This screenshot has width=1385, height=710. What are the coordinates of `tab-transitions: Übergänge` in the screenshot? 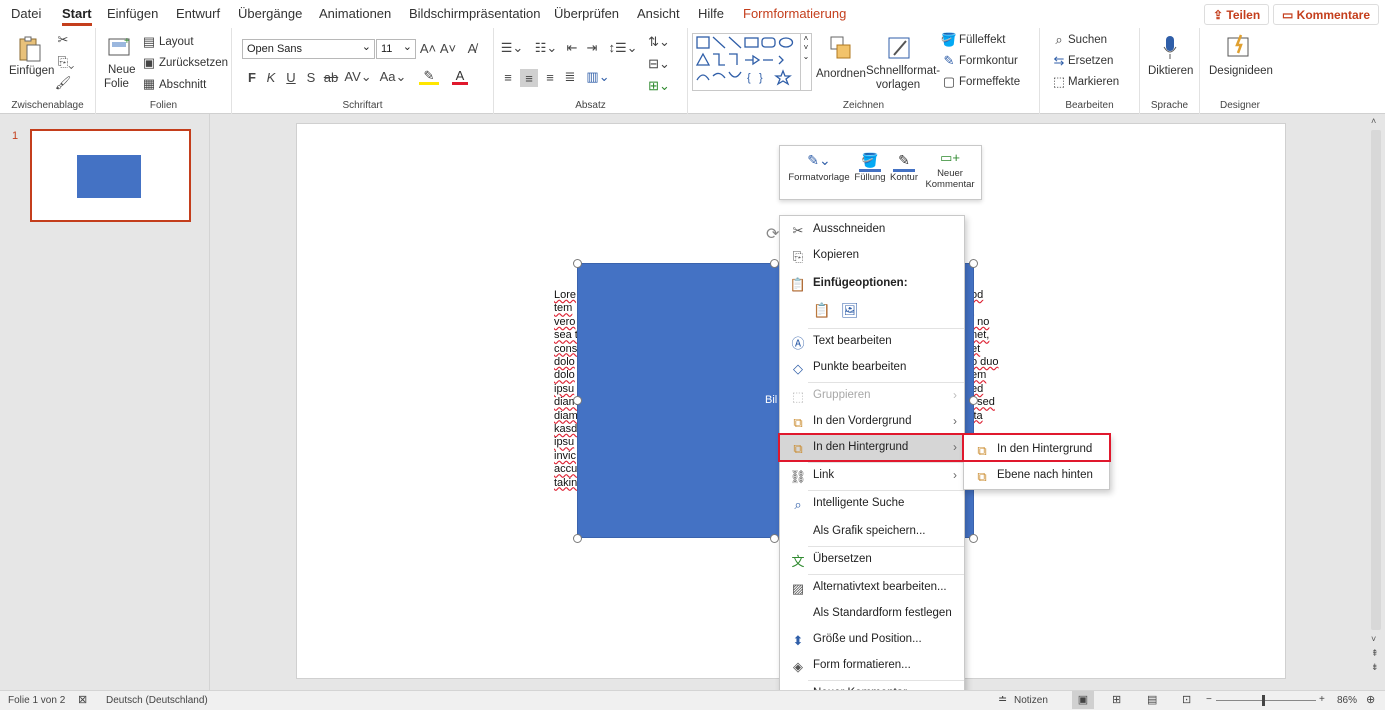 It's located at (270, 13).